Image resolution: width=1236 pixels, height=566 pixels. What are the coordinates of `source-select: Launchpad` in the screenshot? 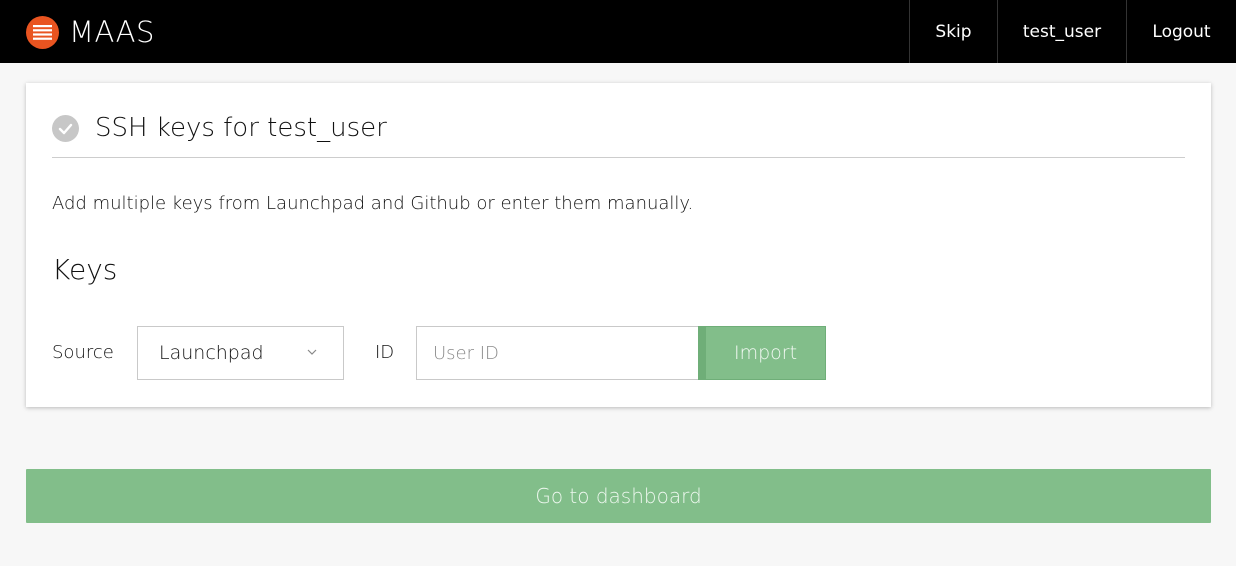 It's located at (240, 353).